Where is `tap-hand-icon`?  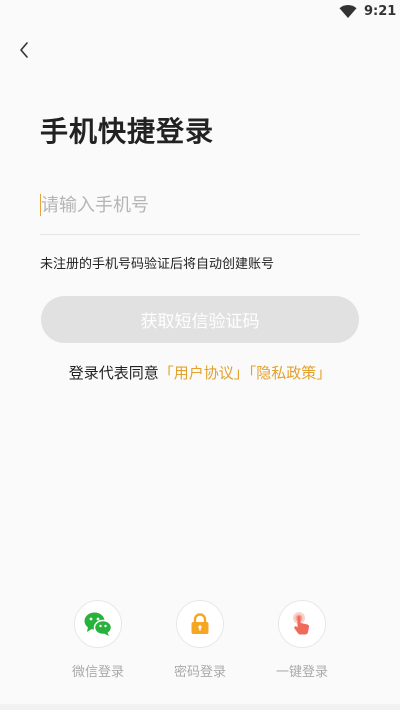 tap-hand-icon is located at coordinates (301, 623).